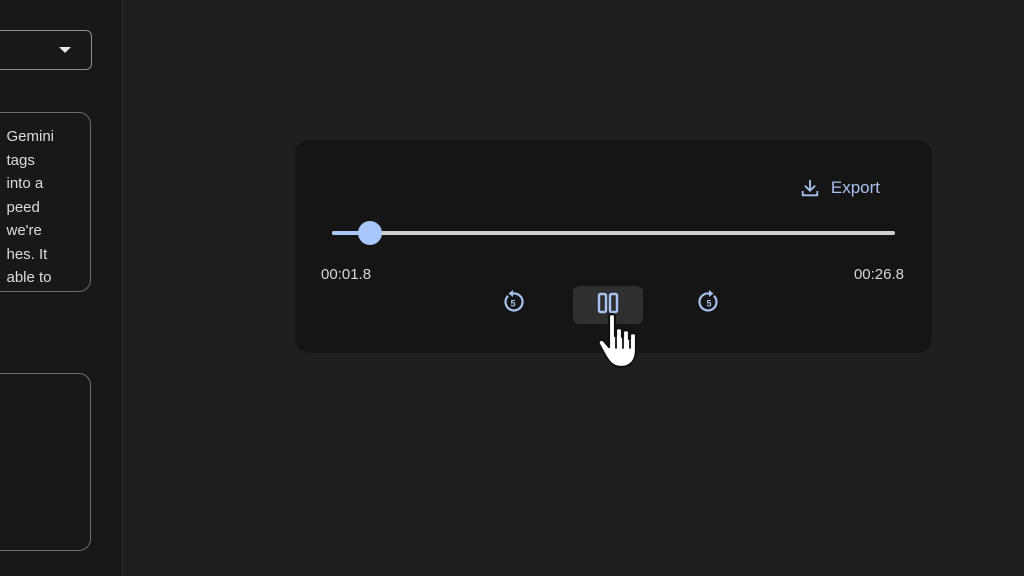  Describe the element at coordinates (24, 230) in the screenshot. I see `prompt-text-line: we're` at that location.